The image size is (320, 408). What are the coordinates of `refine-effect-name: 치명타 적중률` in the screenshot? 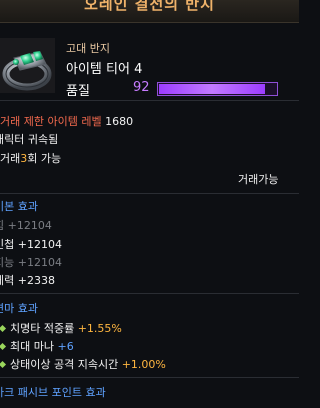 It's located at (42, 328).